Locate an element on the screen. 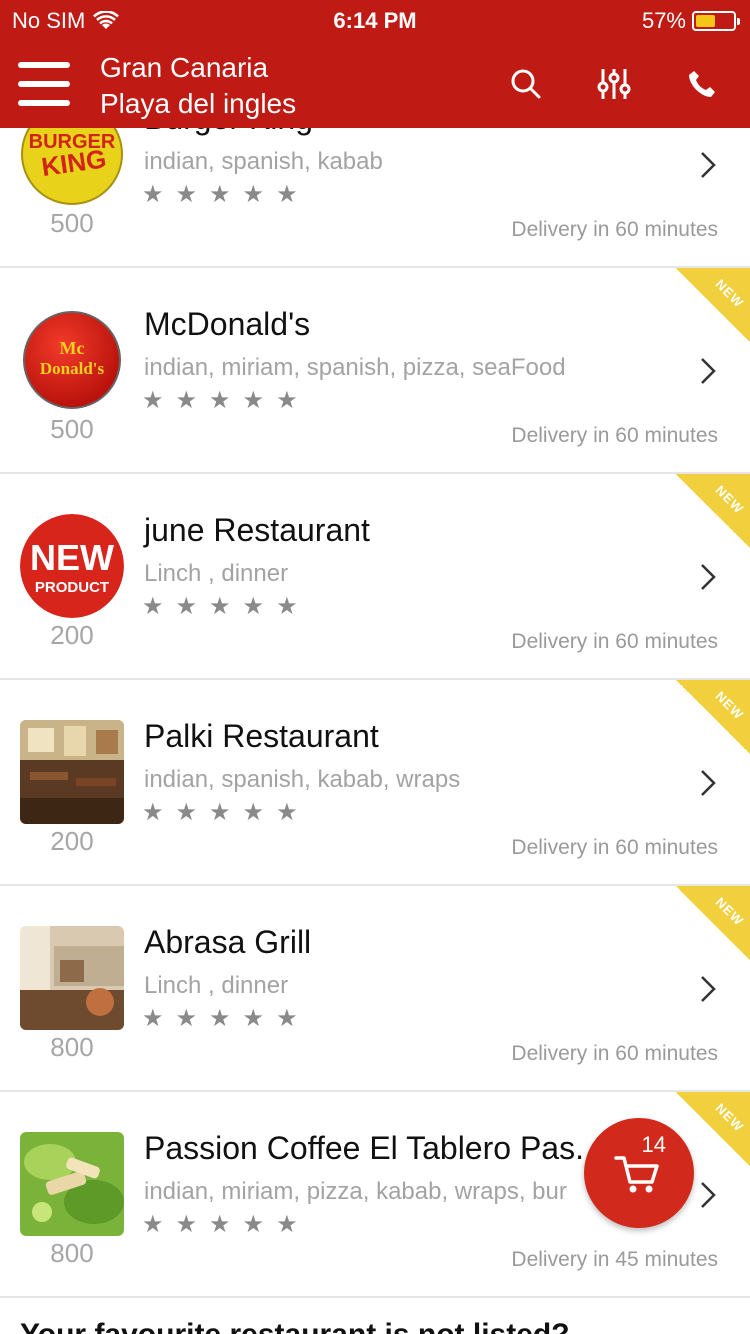 The width and height of the screenshot is (750, 1334). mcdonalds-logo: Mc Donald's is located at coordinates (72, 360).